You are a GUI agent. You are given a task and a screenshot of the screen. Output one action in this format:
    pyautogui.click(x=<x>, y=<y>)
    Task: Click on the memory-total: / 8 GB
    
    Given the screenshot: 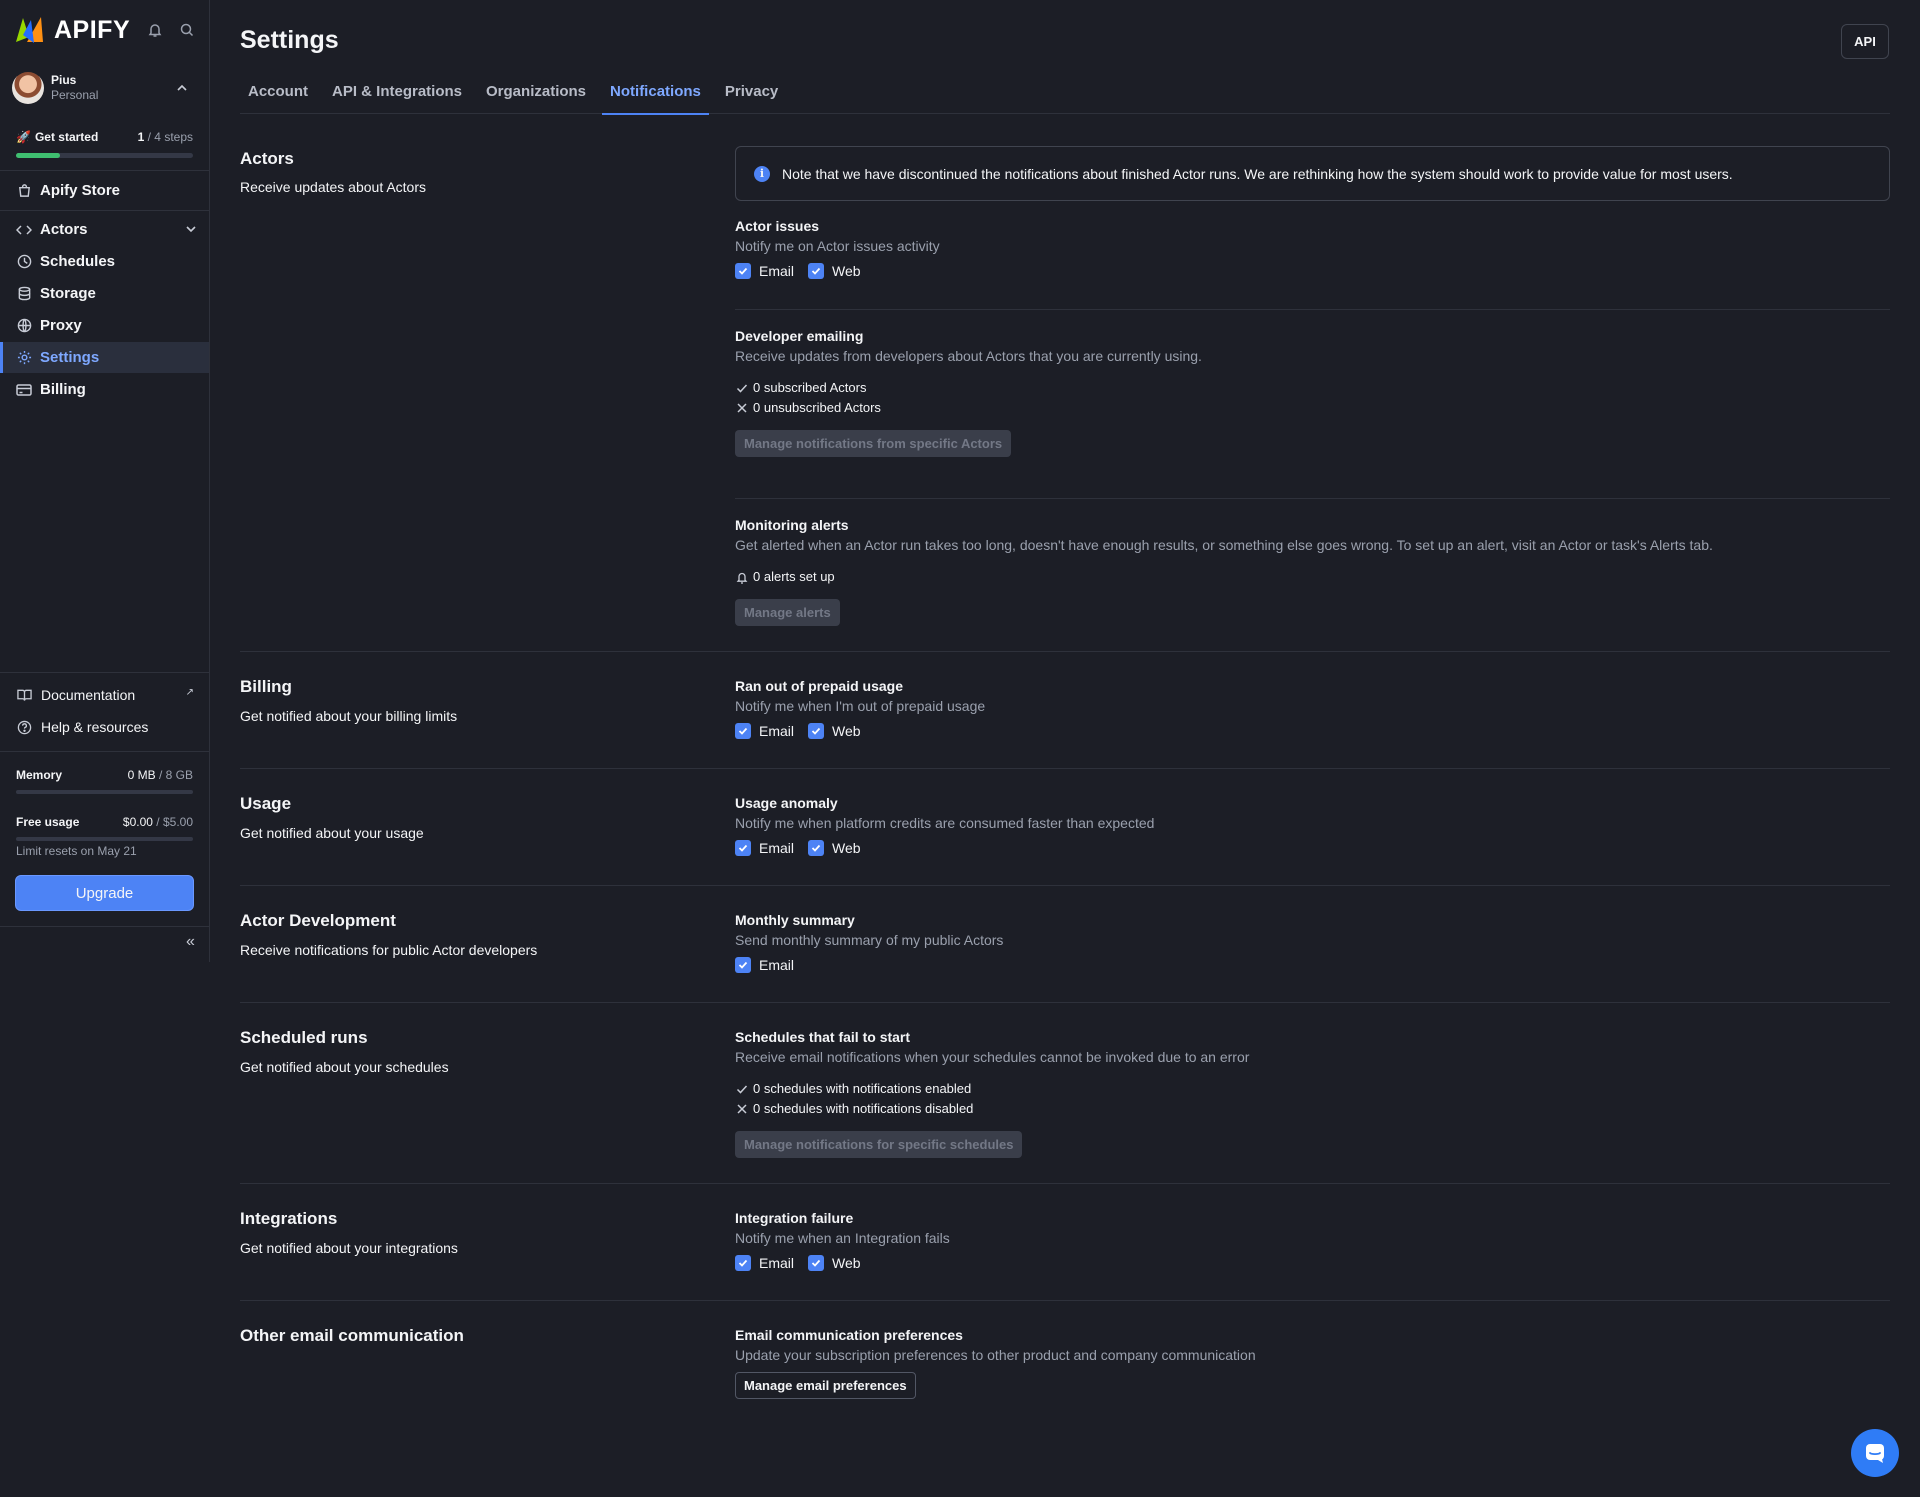 What is the action you would take?
    pyautogui.click(x=175, y=775)
    